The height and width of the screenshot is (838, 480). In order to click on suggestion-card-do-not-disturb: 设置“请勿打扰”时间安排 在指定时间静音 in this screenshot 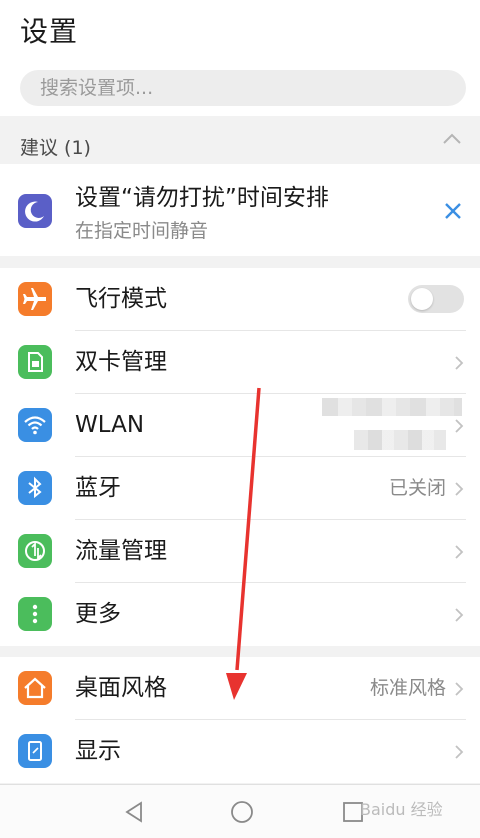, I will do `click(240, 210)`.